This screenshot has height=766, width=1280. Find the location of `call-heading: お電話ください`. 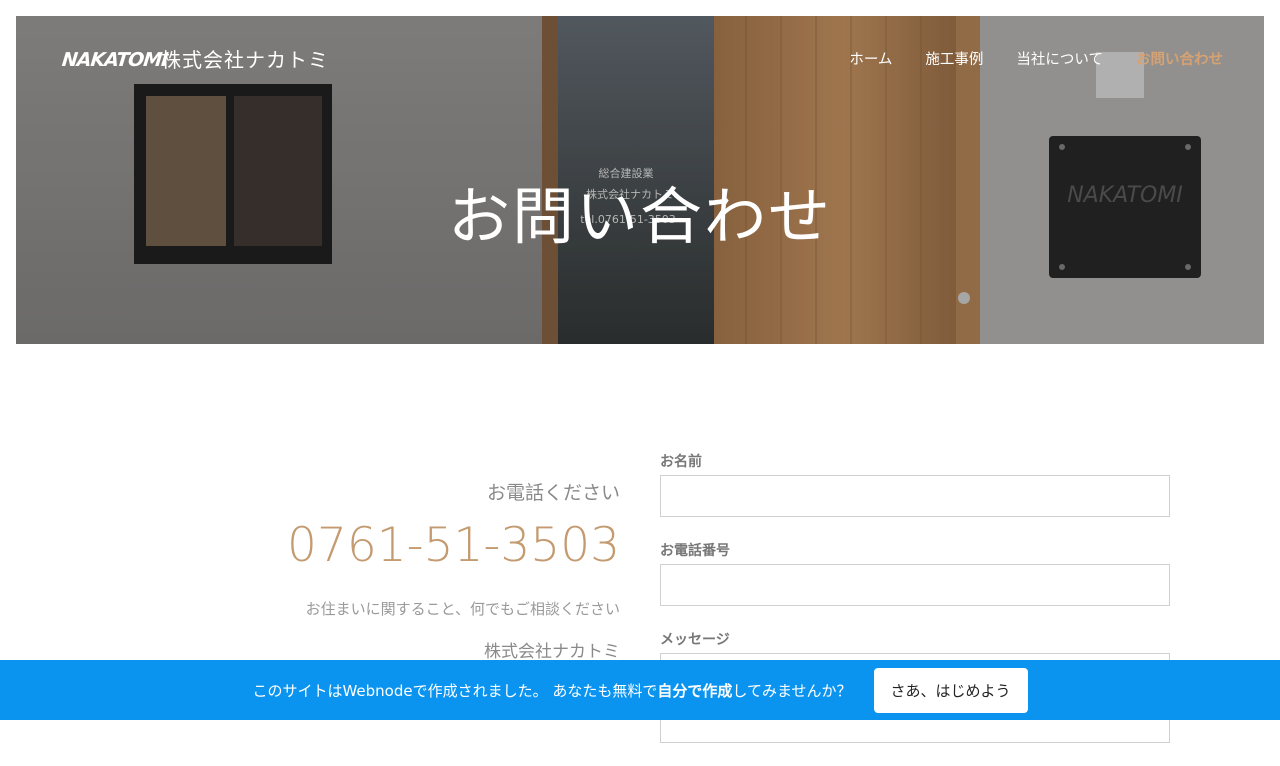

call-heading: お電話ください is located at coordinates (553, 493).